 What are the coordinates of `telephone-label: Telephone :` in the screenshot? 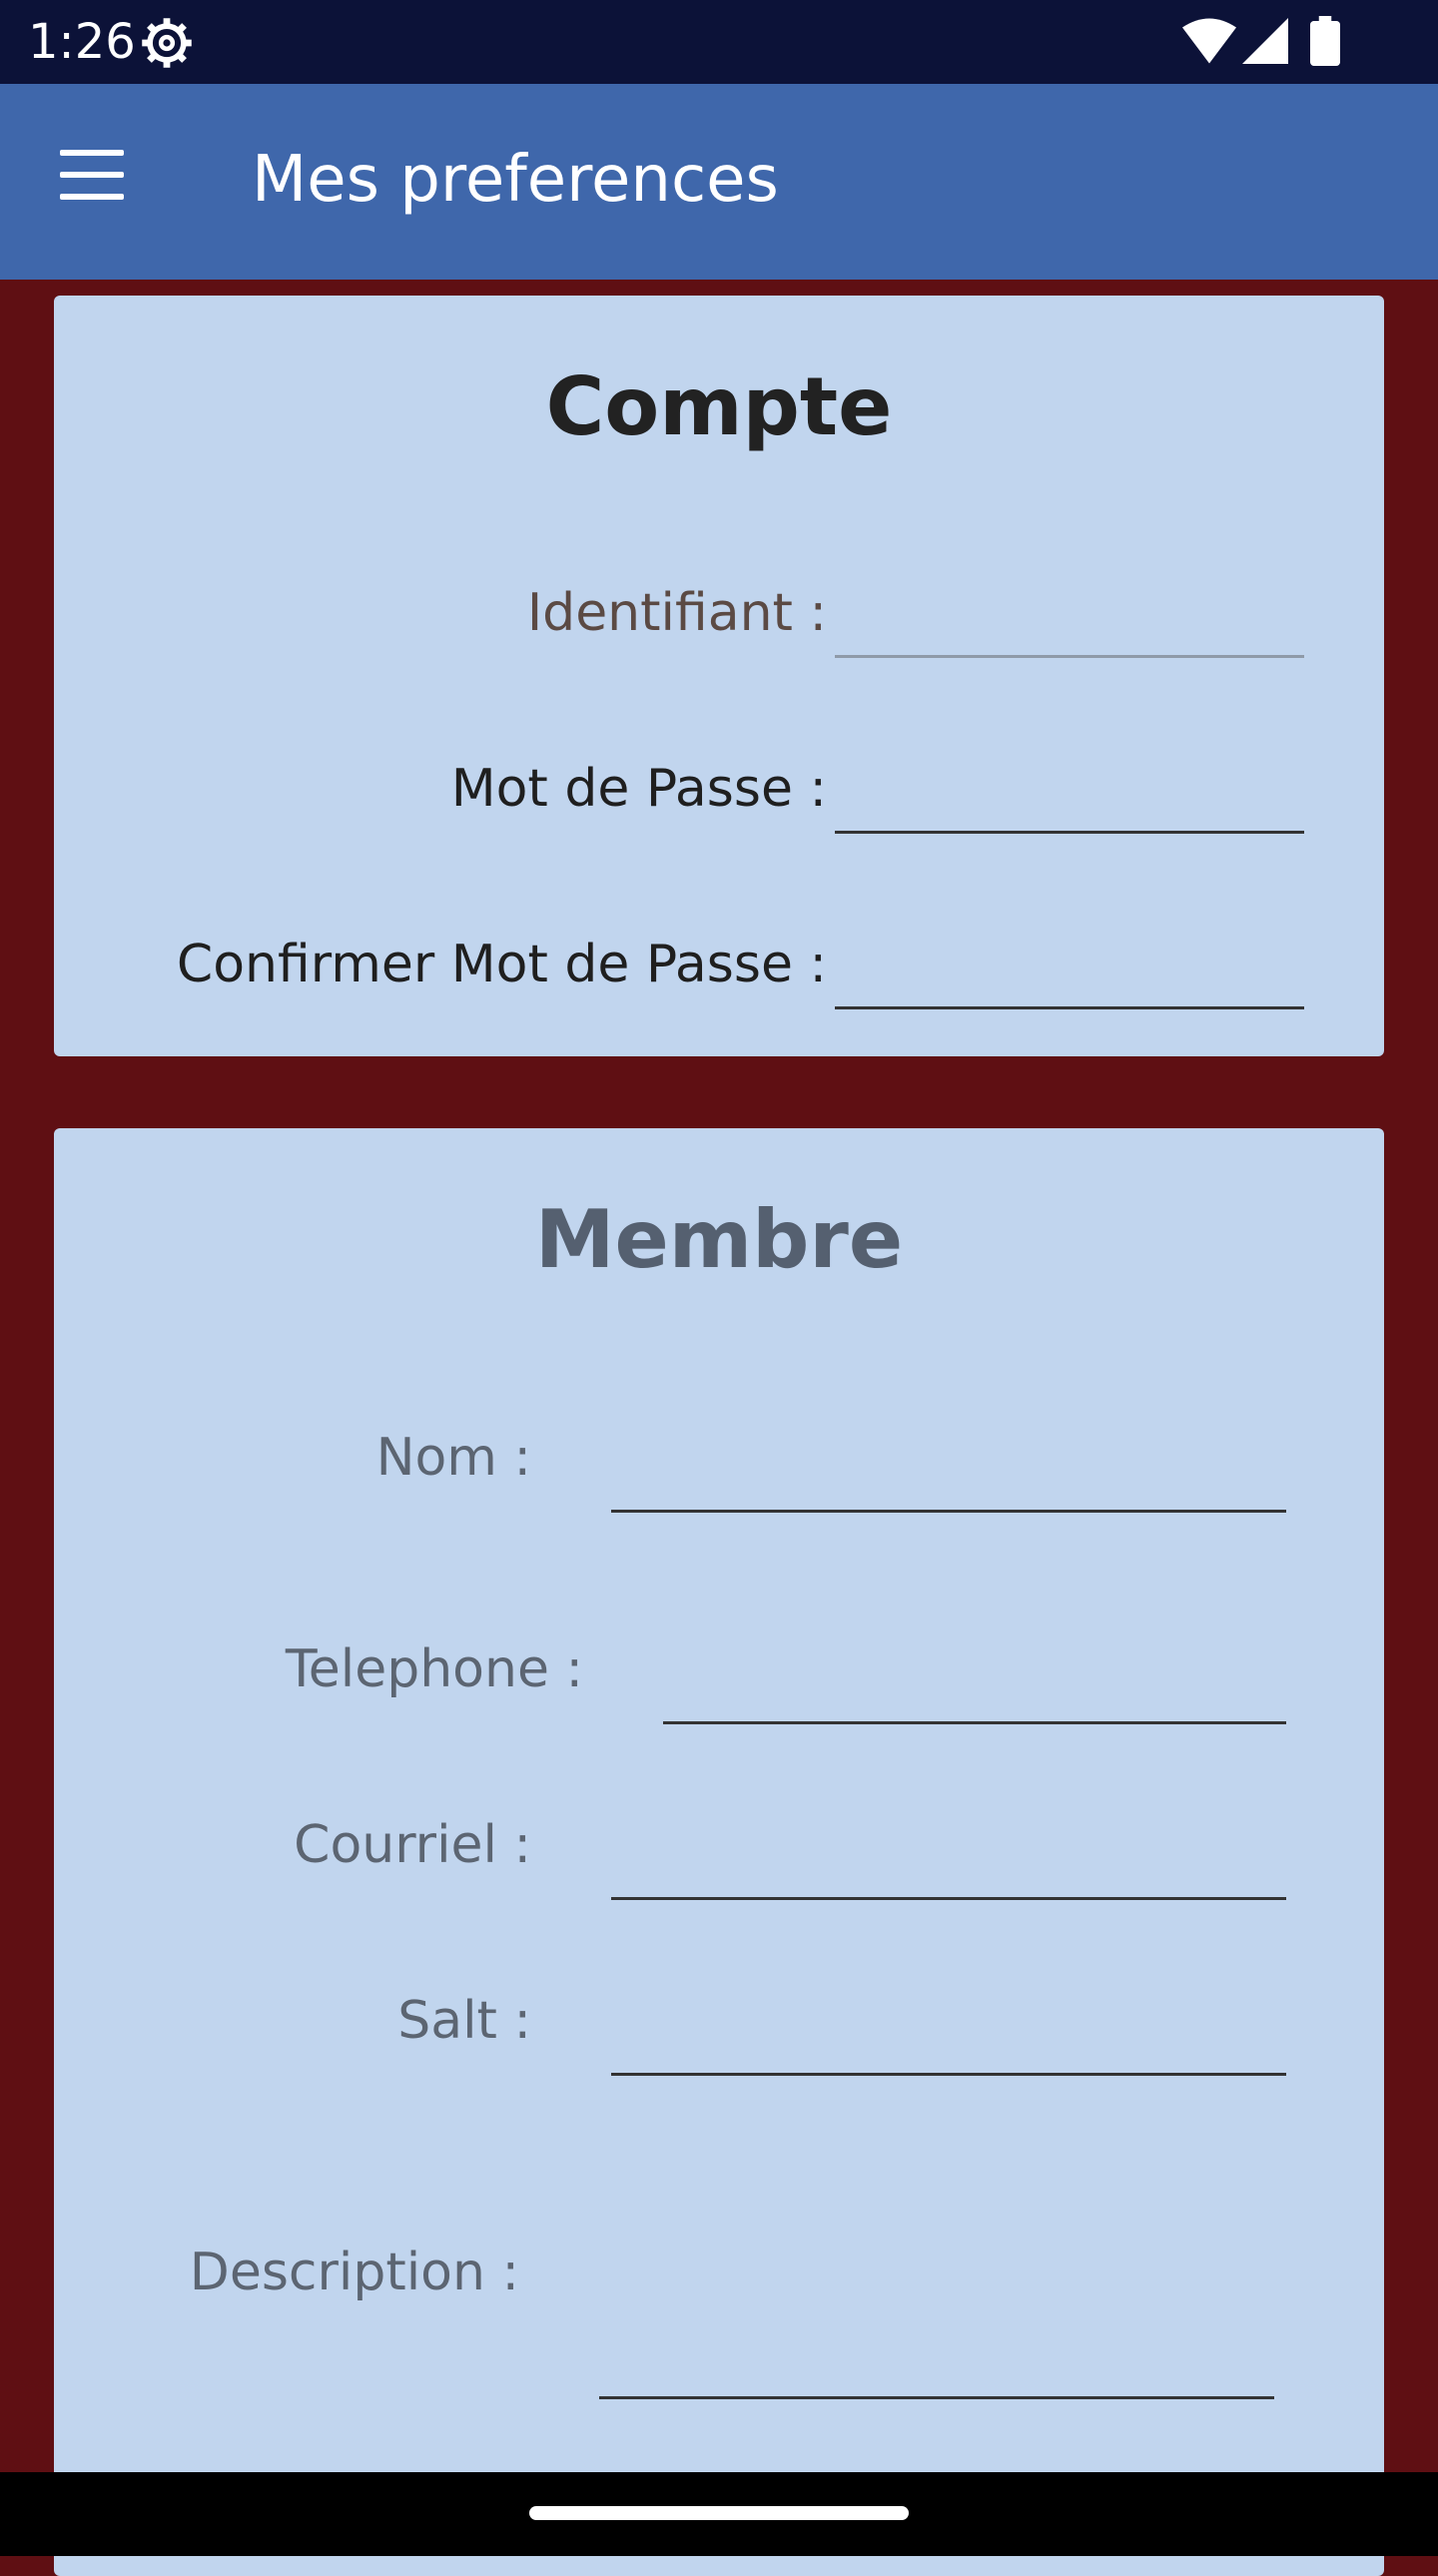 It's located at (434, 1669).